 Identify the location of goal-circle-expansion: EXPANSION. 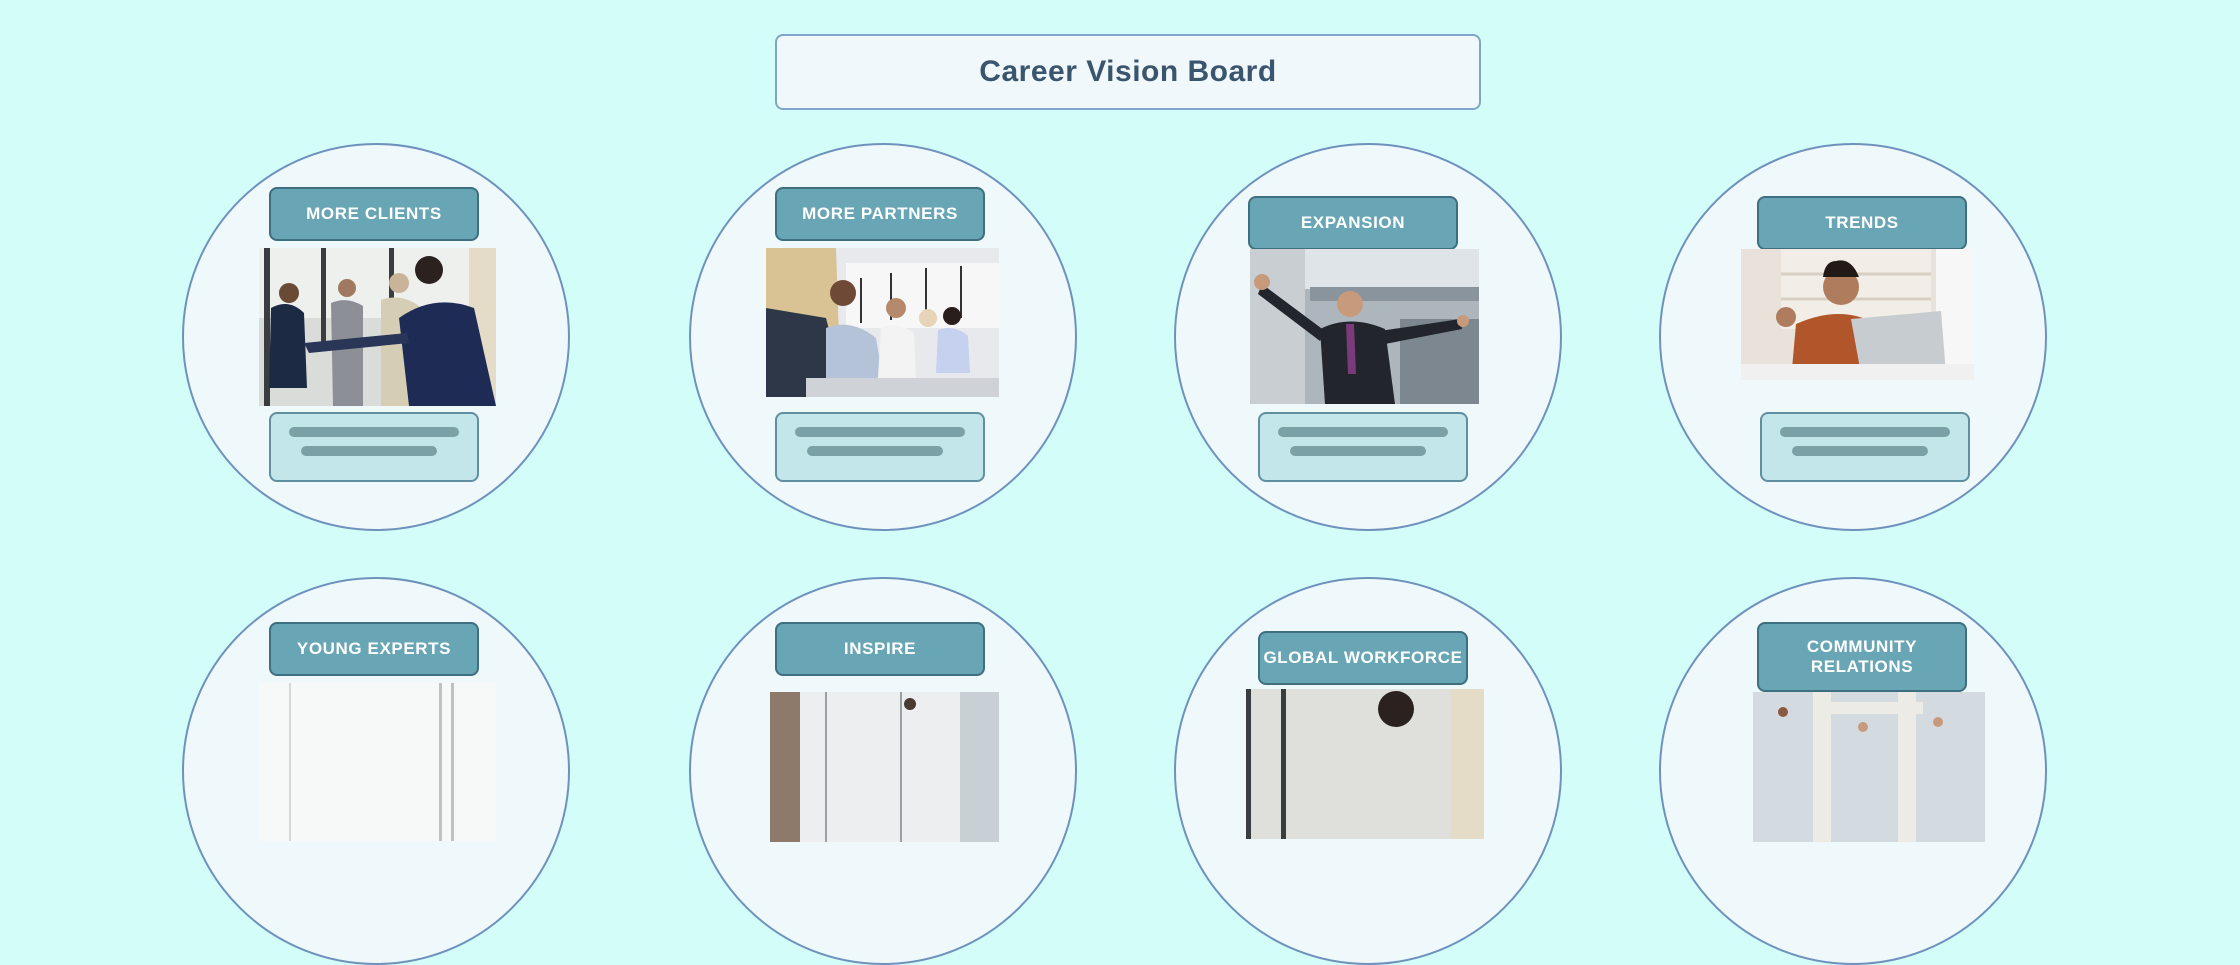
(1368, 337).